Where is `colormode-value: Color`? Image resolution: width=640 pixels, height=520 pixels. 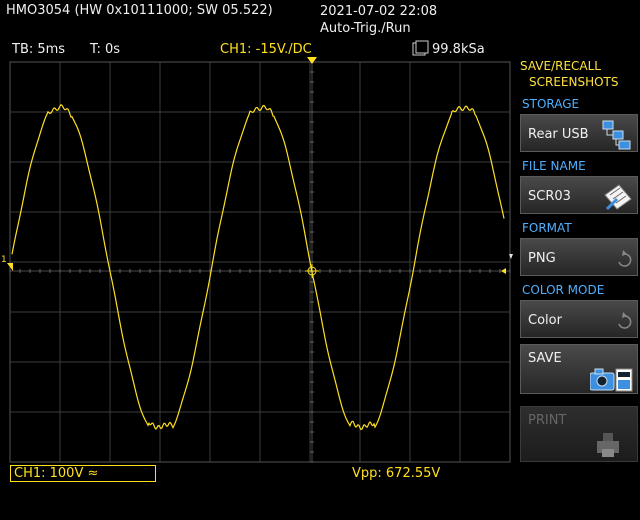
colormode-value: Color is located at coordinates (545, 320).